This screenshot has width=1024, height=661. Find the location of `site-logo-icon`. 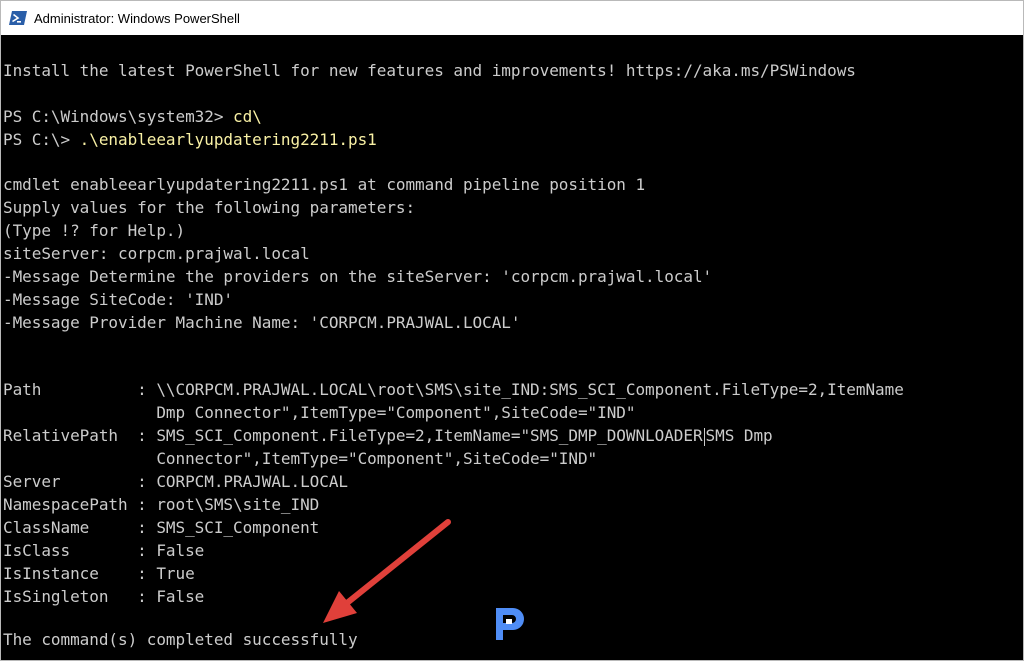

site-logo-icon is located at coordinates (510, 624).